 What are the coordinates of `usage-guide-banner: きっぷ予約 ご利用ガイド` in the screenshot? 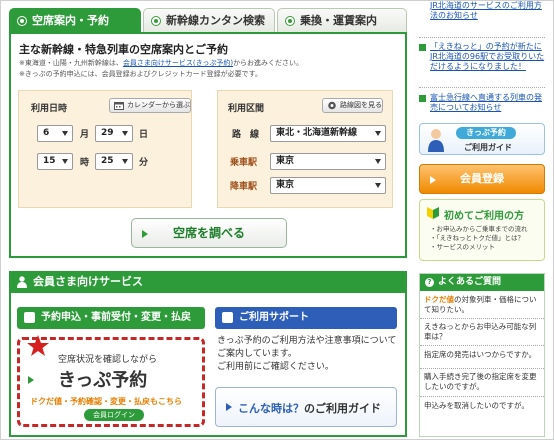 It's located at (482, 139).